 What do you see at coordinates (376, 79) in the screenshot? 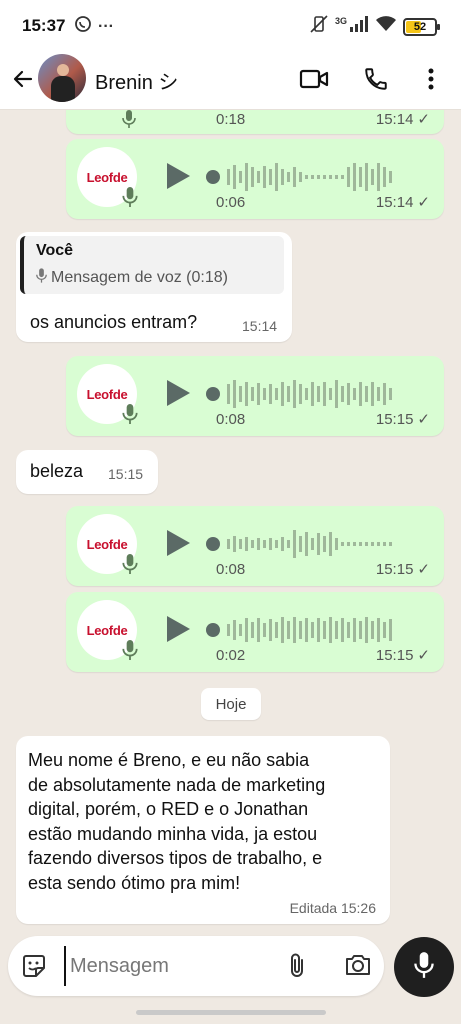
I see `phone-icon` at bounding box center [376, 79].